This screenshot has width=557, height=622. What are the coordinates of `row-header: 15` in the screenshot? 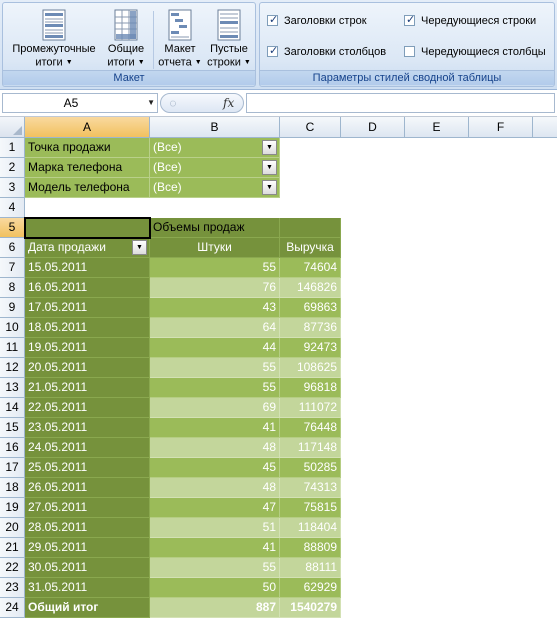 It's located at (12, 428).